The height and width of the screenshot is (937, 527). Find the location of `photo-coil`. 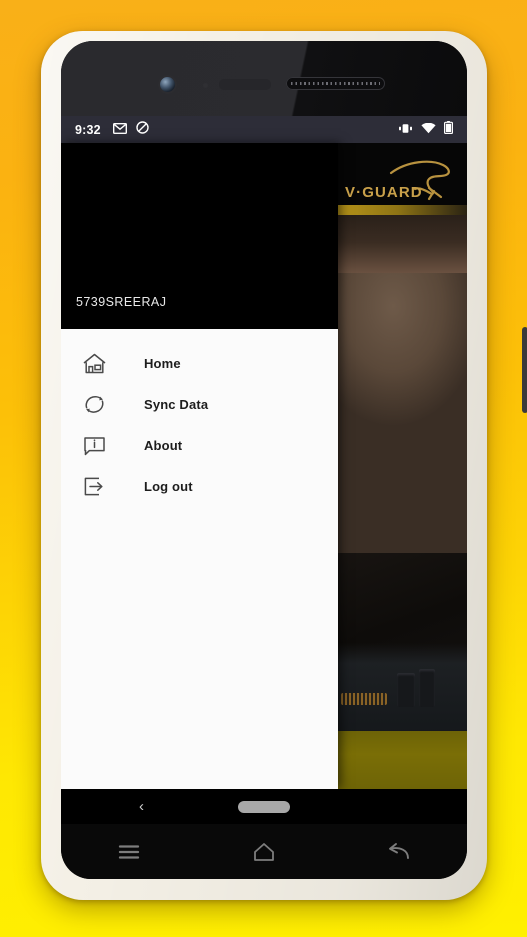

photo-coil is located at coordinates (364, 699).